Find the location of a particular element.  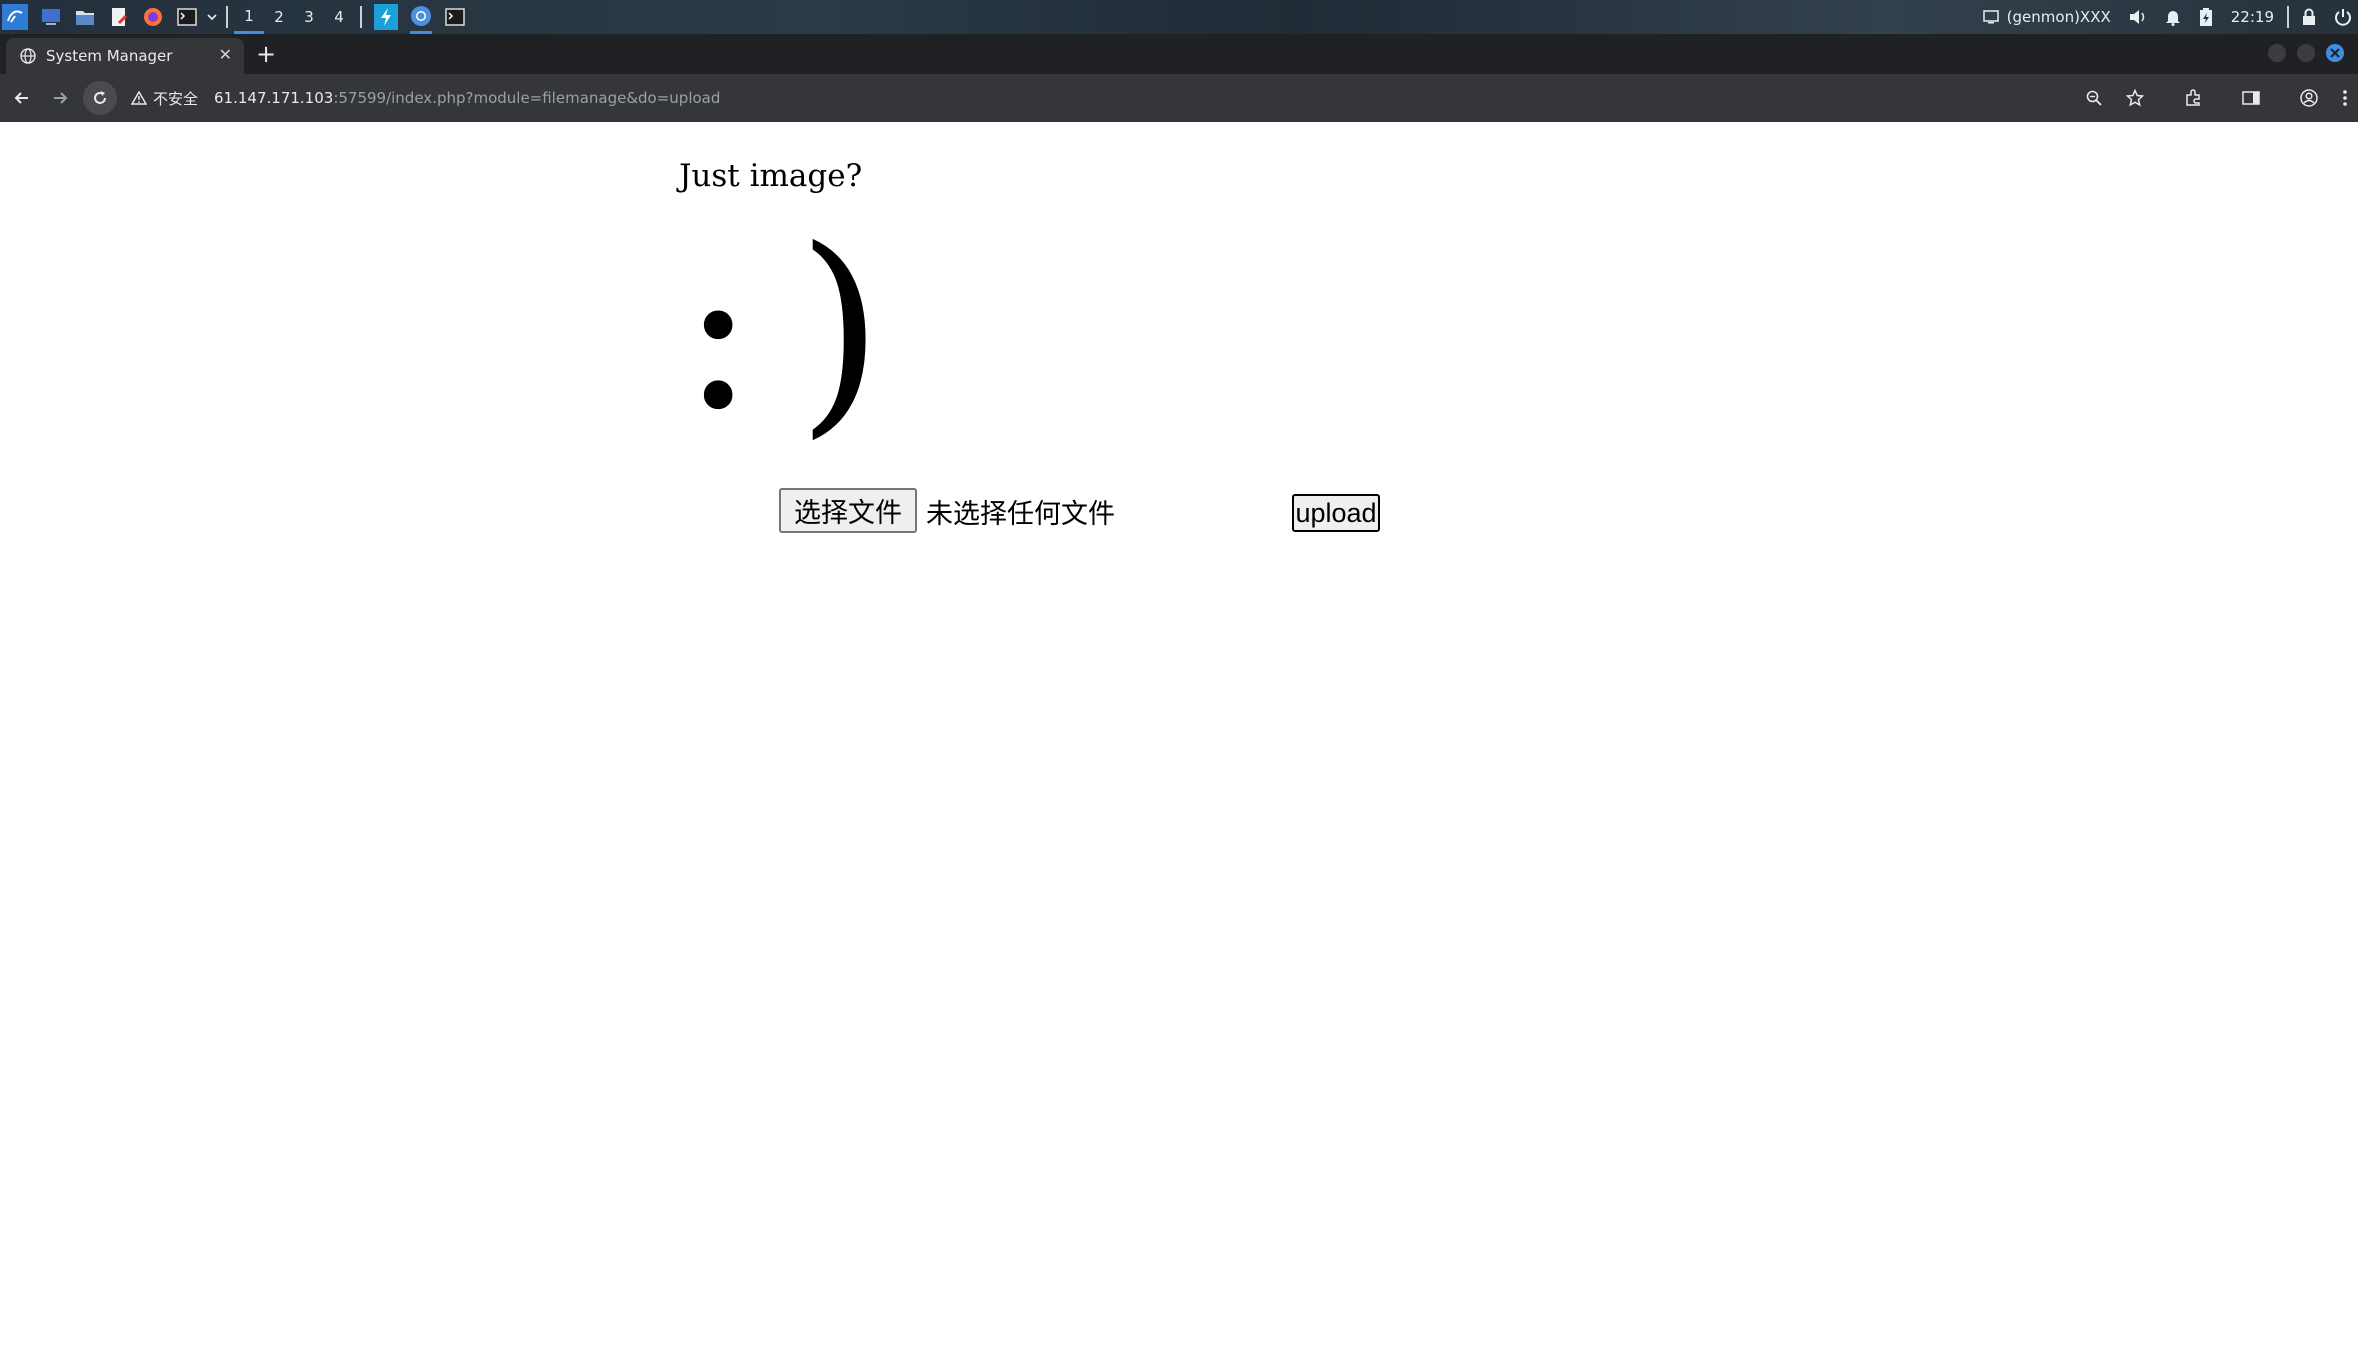

kali-menu-icon is located at coordinates (15, 17).